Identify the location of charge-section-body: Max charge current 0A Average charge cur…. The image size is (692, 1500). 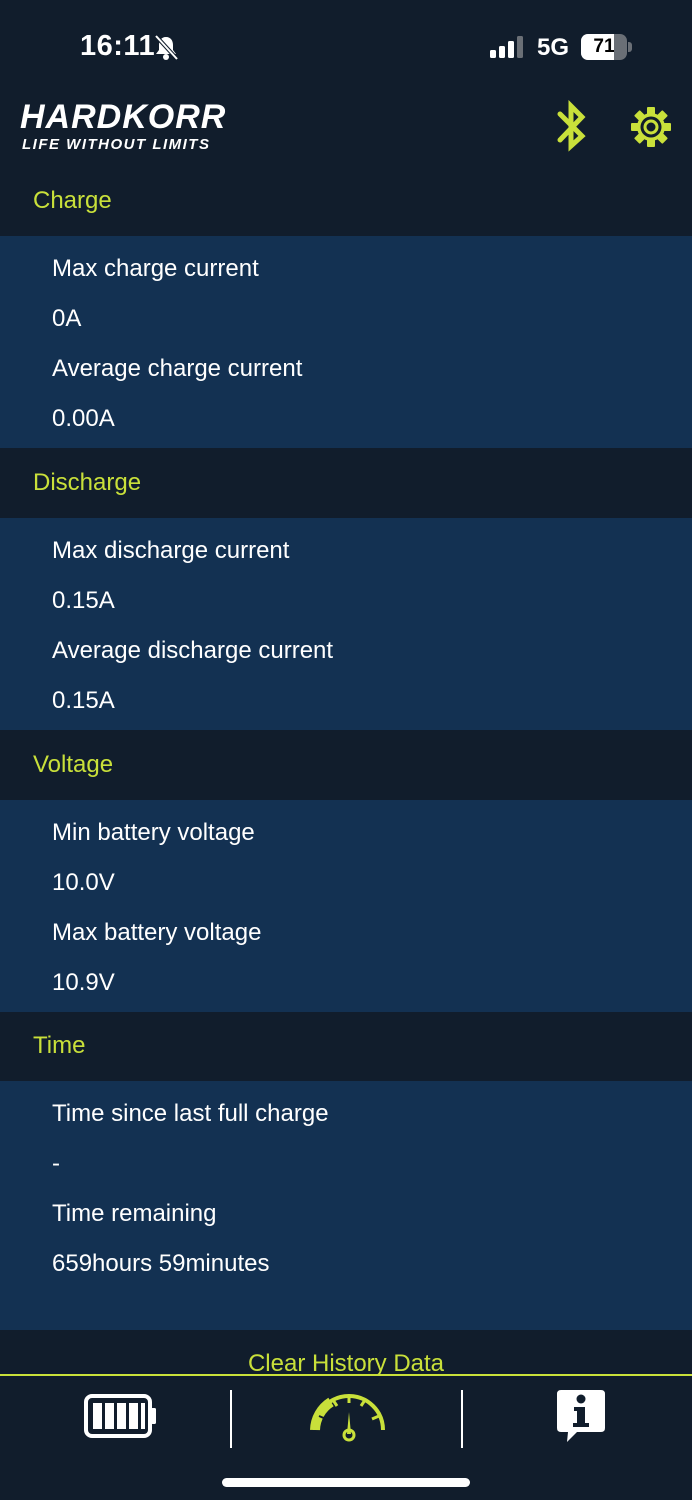
(346, 342).